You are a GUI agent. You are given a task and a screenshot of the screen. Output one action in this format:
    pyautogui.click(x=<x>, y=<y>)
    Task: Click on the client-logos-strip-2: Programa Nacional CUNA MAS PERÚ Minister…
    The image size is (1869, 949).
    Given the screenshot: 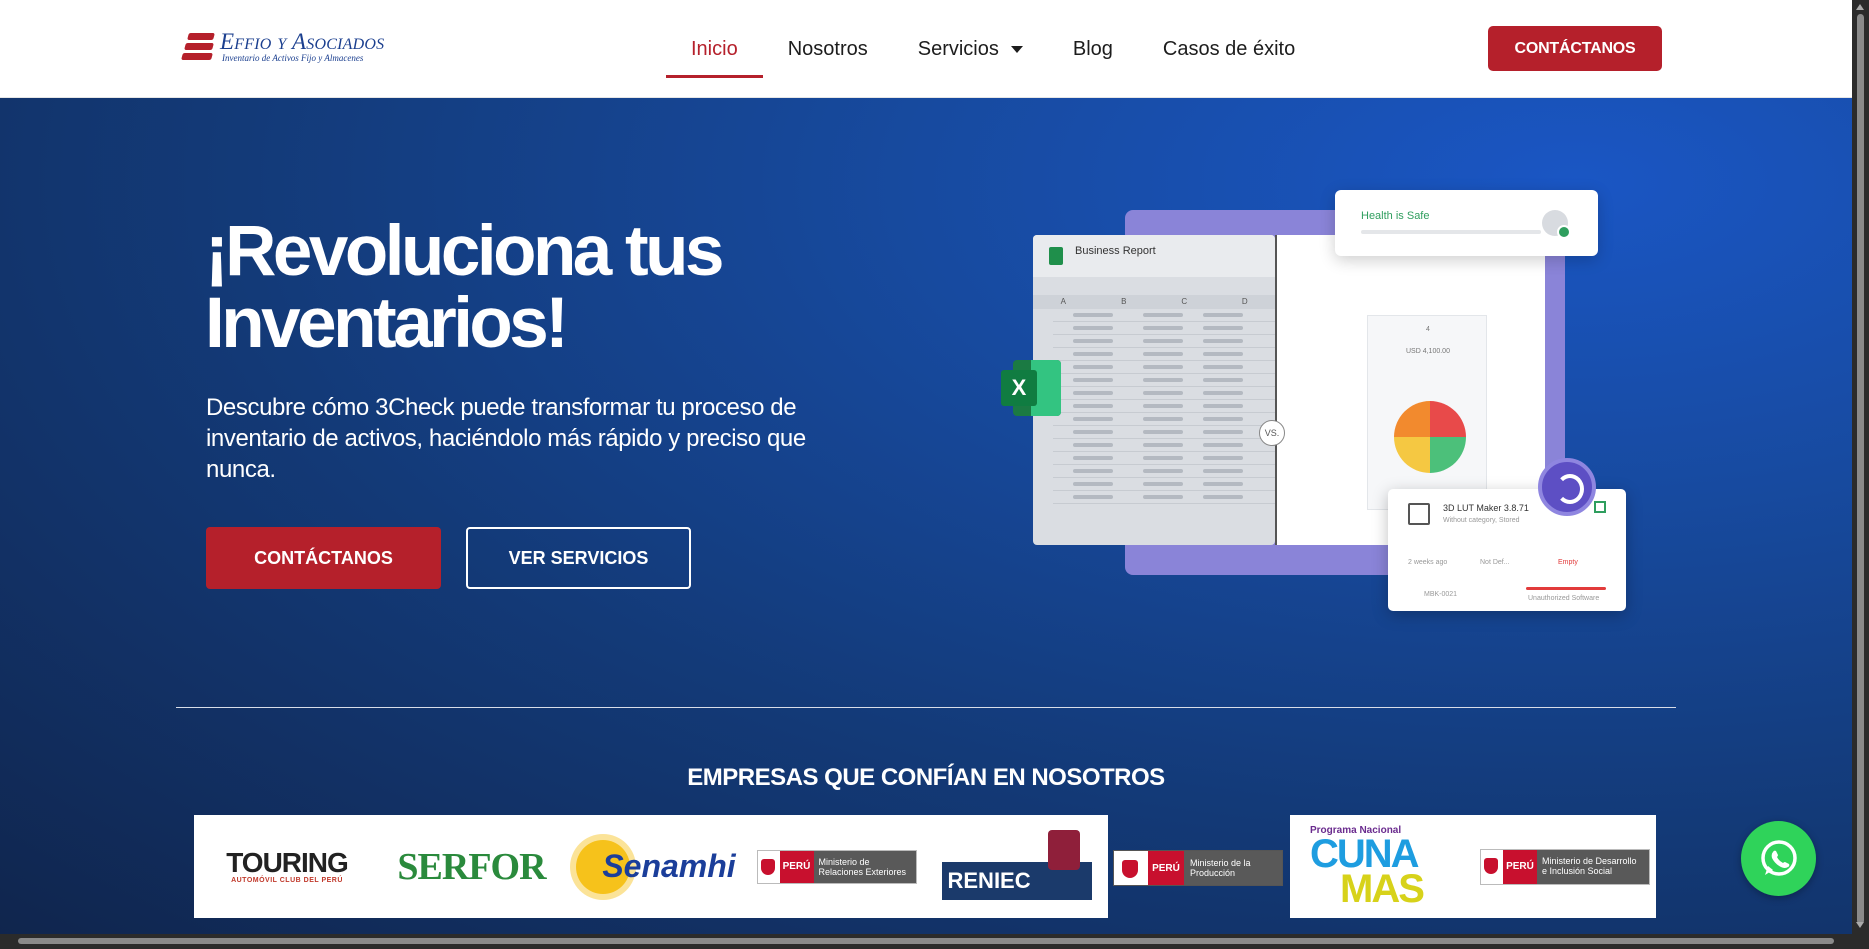 What is the action you would take?
    pyautogui.click(x=1473, y=866)
    